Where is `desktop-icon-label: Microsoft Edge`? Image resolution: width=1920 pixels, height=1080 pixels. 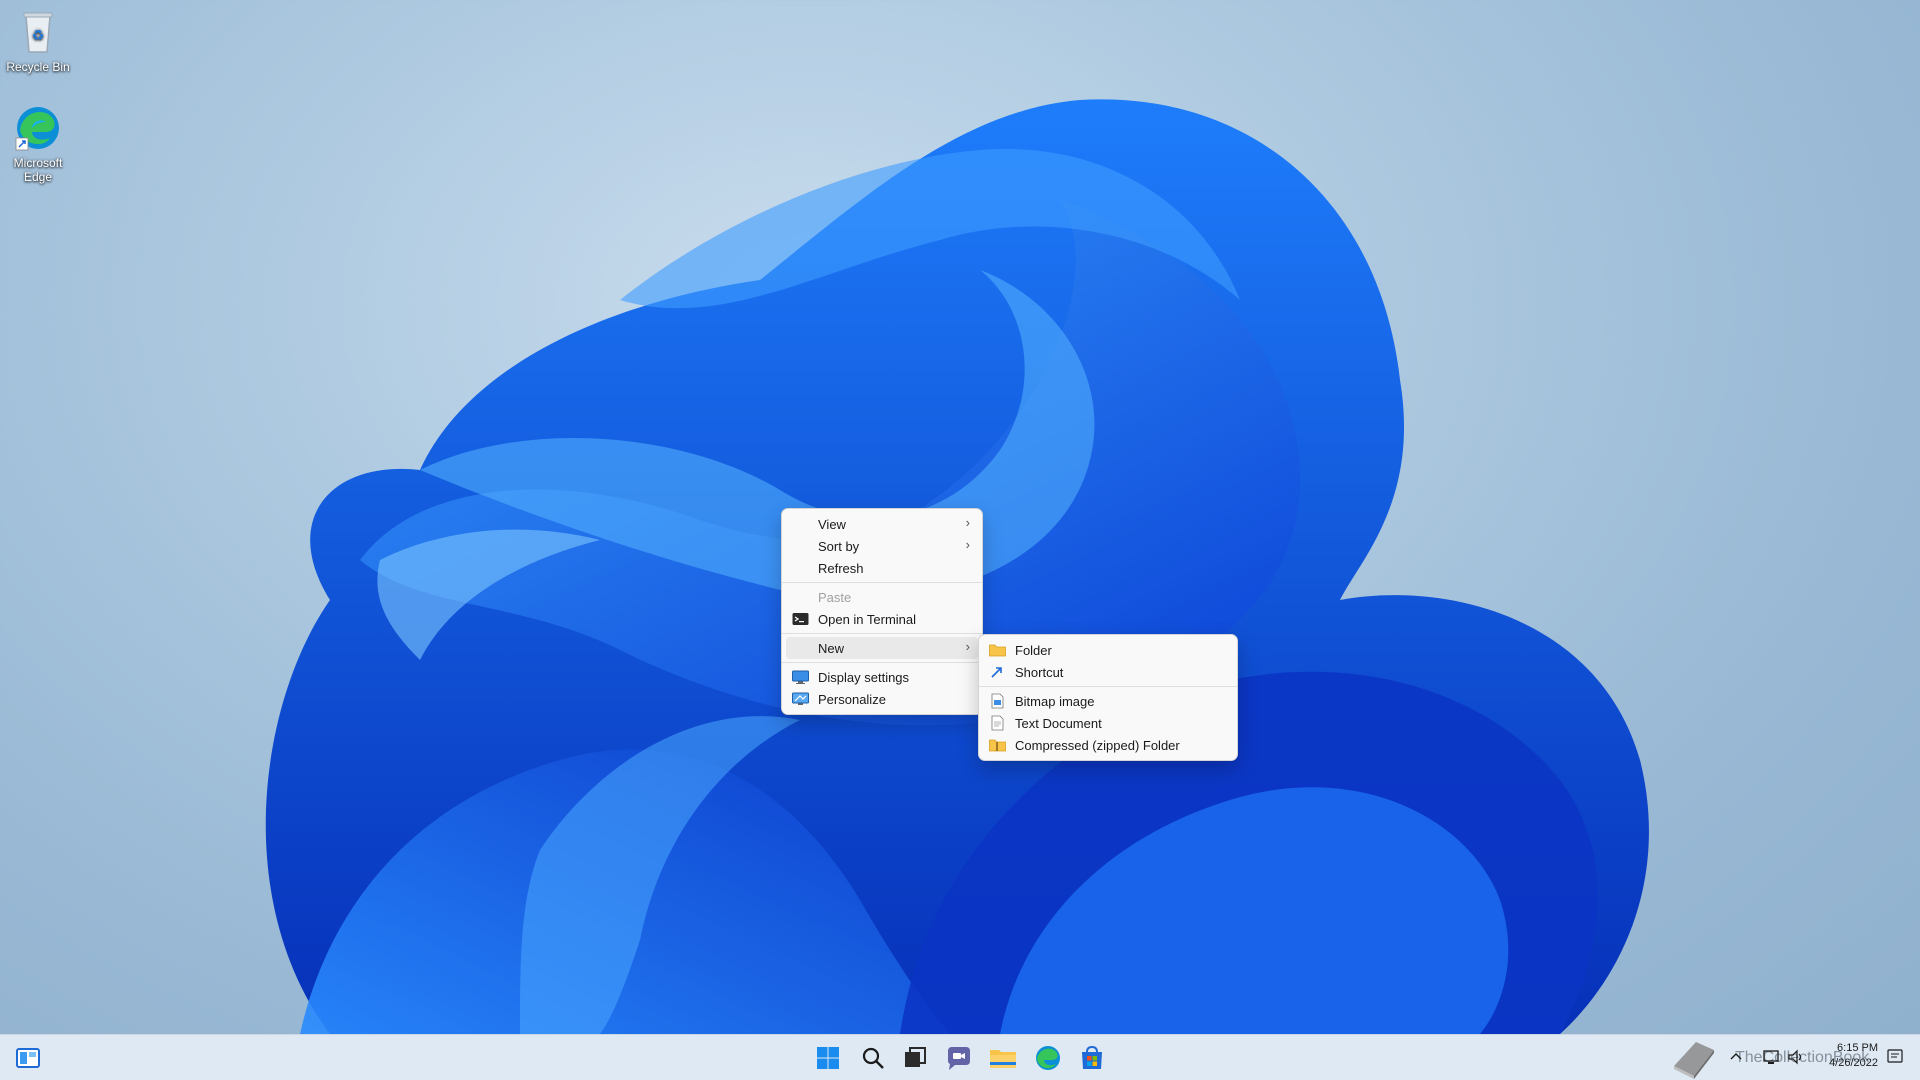 desktop-icon-label: Microsoft Edge is located at coordinates (38, 170).